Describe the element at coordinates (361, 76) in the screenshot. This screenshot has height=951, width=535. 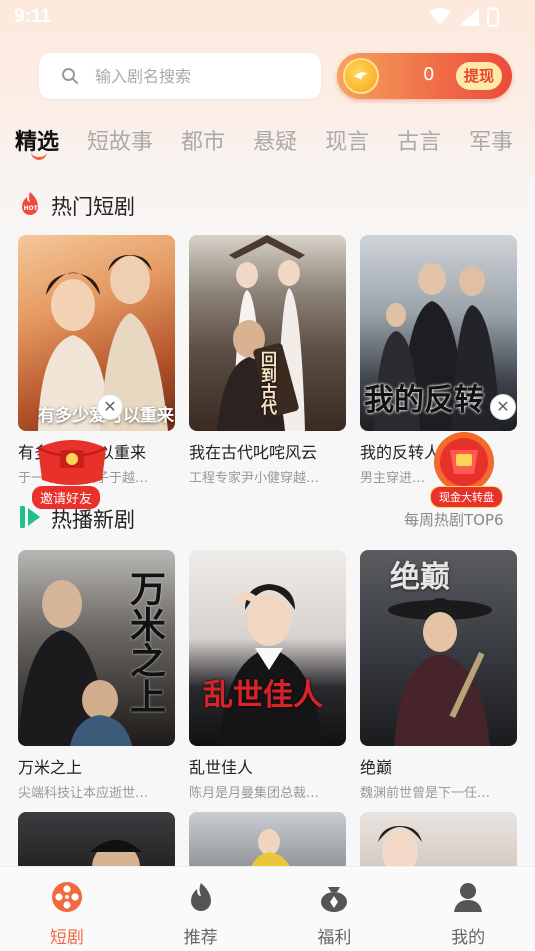
I see `coin-icon` at that location.